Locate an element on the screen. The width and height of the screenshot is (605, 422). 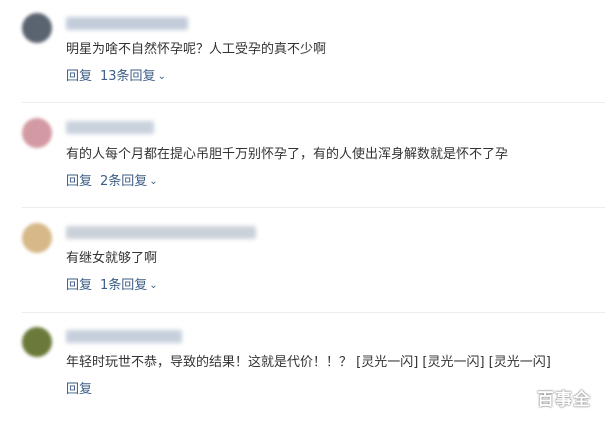
comment-actions: 回复 13条回复 ⌄ is located at coordinates (116, 77).